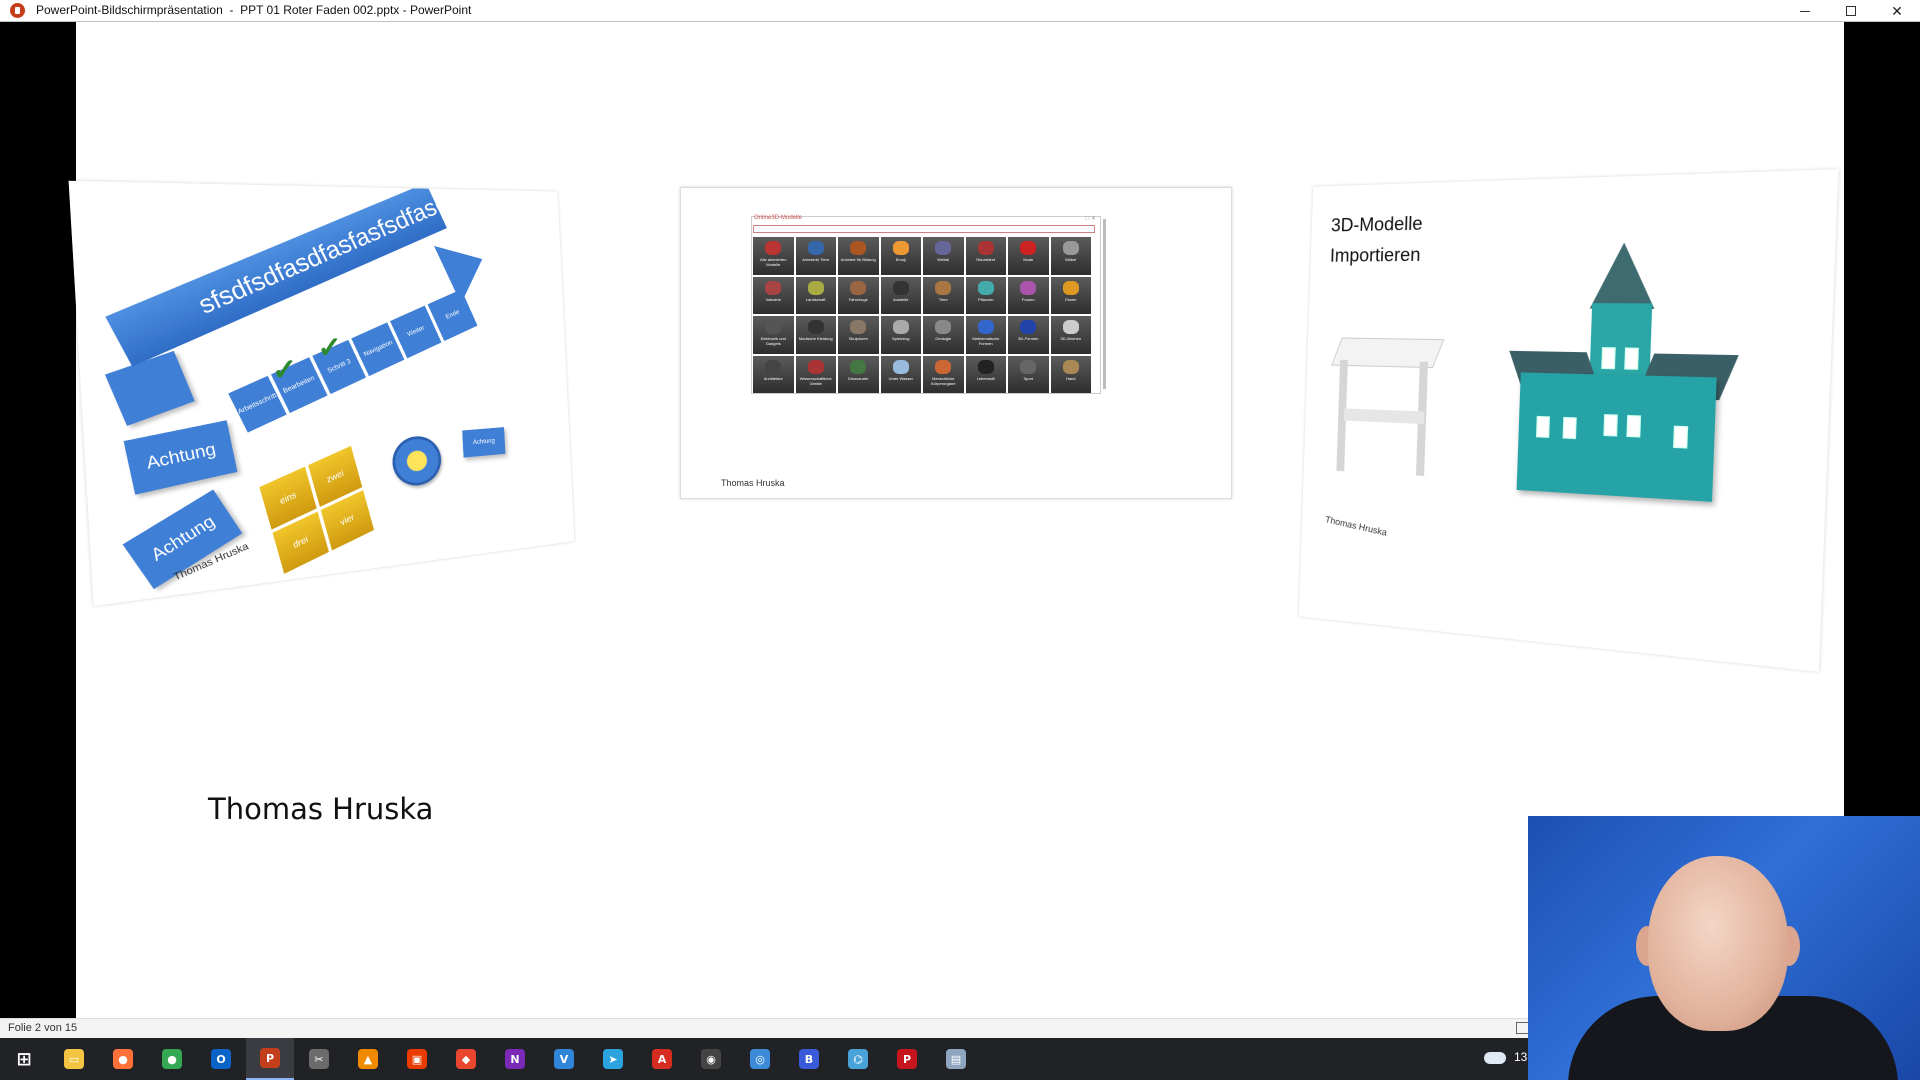 This screenshot has height=1080, width=1920. What do you see at coordinates (943, 335) in the screenshot?
I see `gallery-tile: Geologie` at bounding box center [943, 335].